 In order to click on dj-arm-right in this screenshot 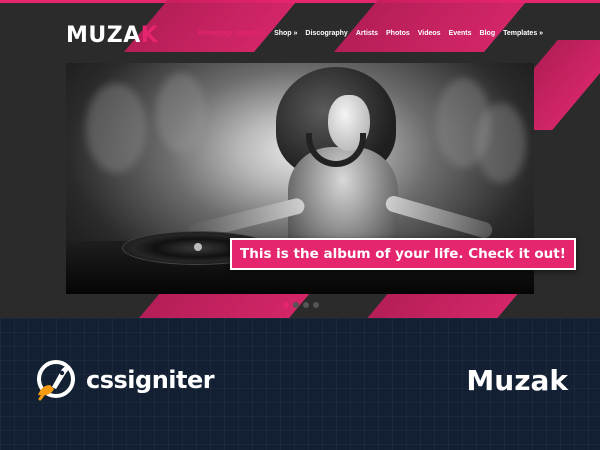, I will do `click(439, 217)`.